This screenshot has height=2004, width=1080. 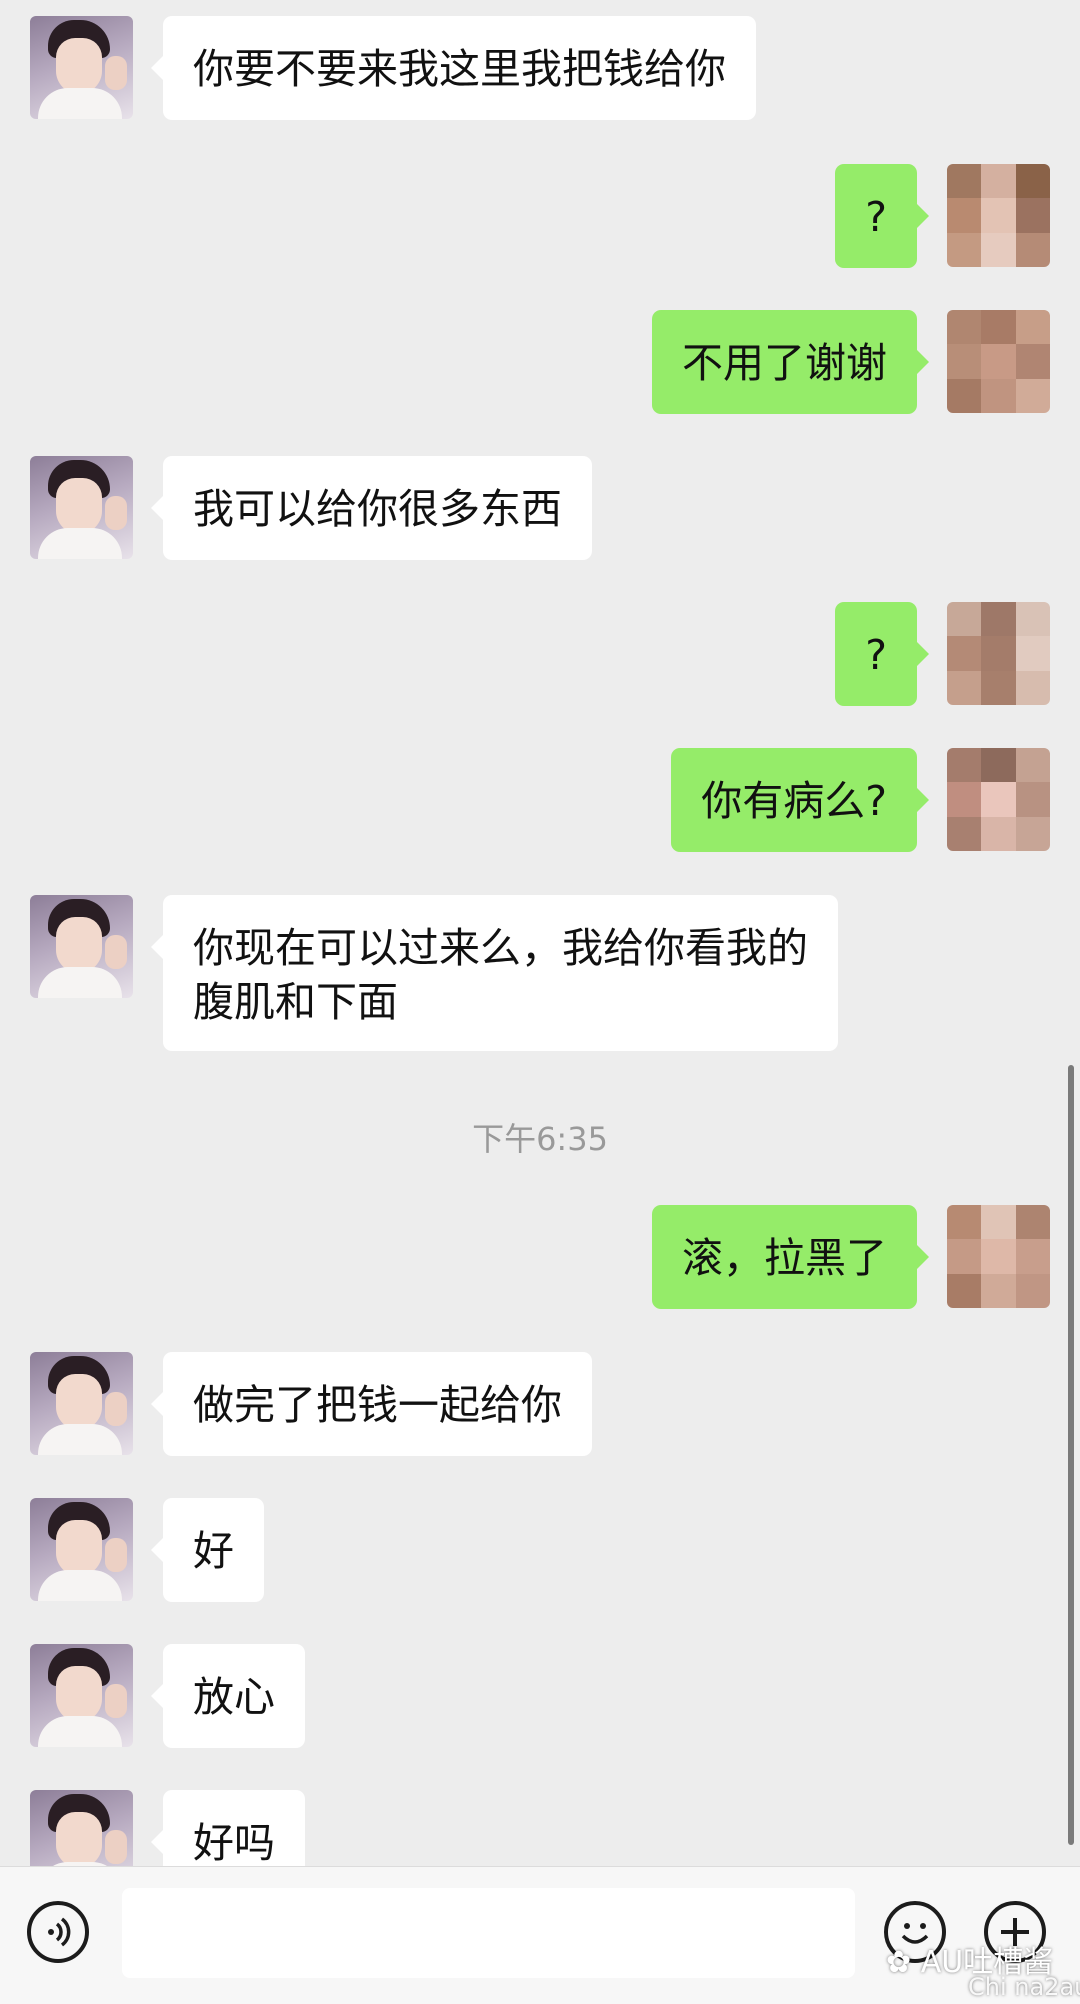 What do you see at coordinates (800, 800) in the screenshot?
I see `message-bubble-sent: 你有病么?` at bounding box center [800, 800].